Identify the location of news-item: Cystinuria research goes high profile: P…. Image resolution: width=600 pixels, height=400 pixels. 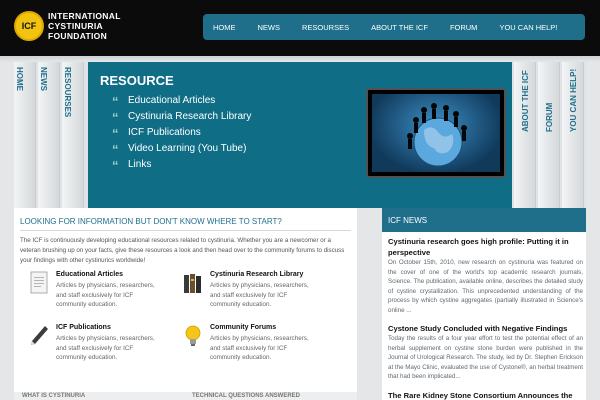
(485, 276).